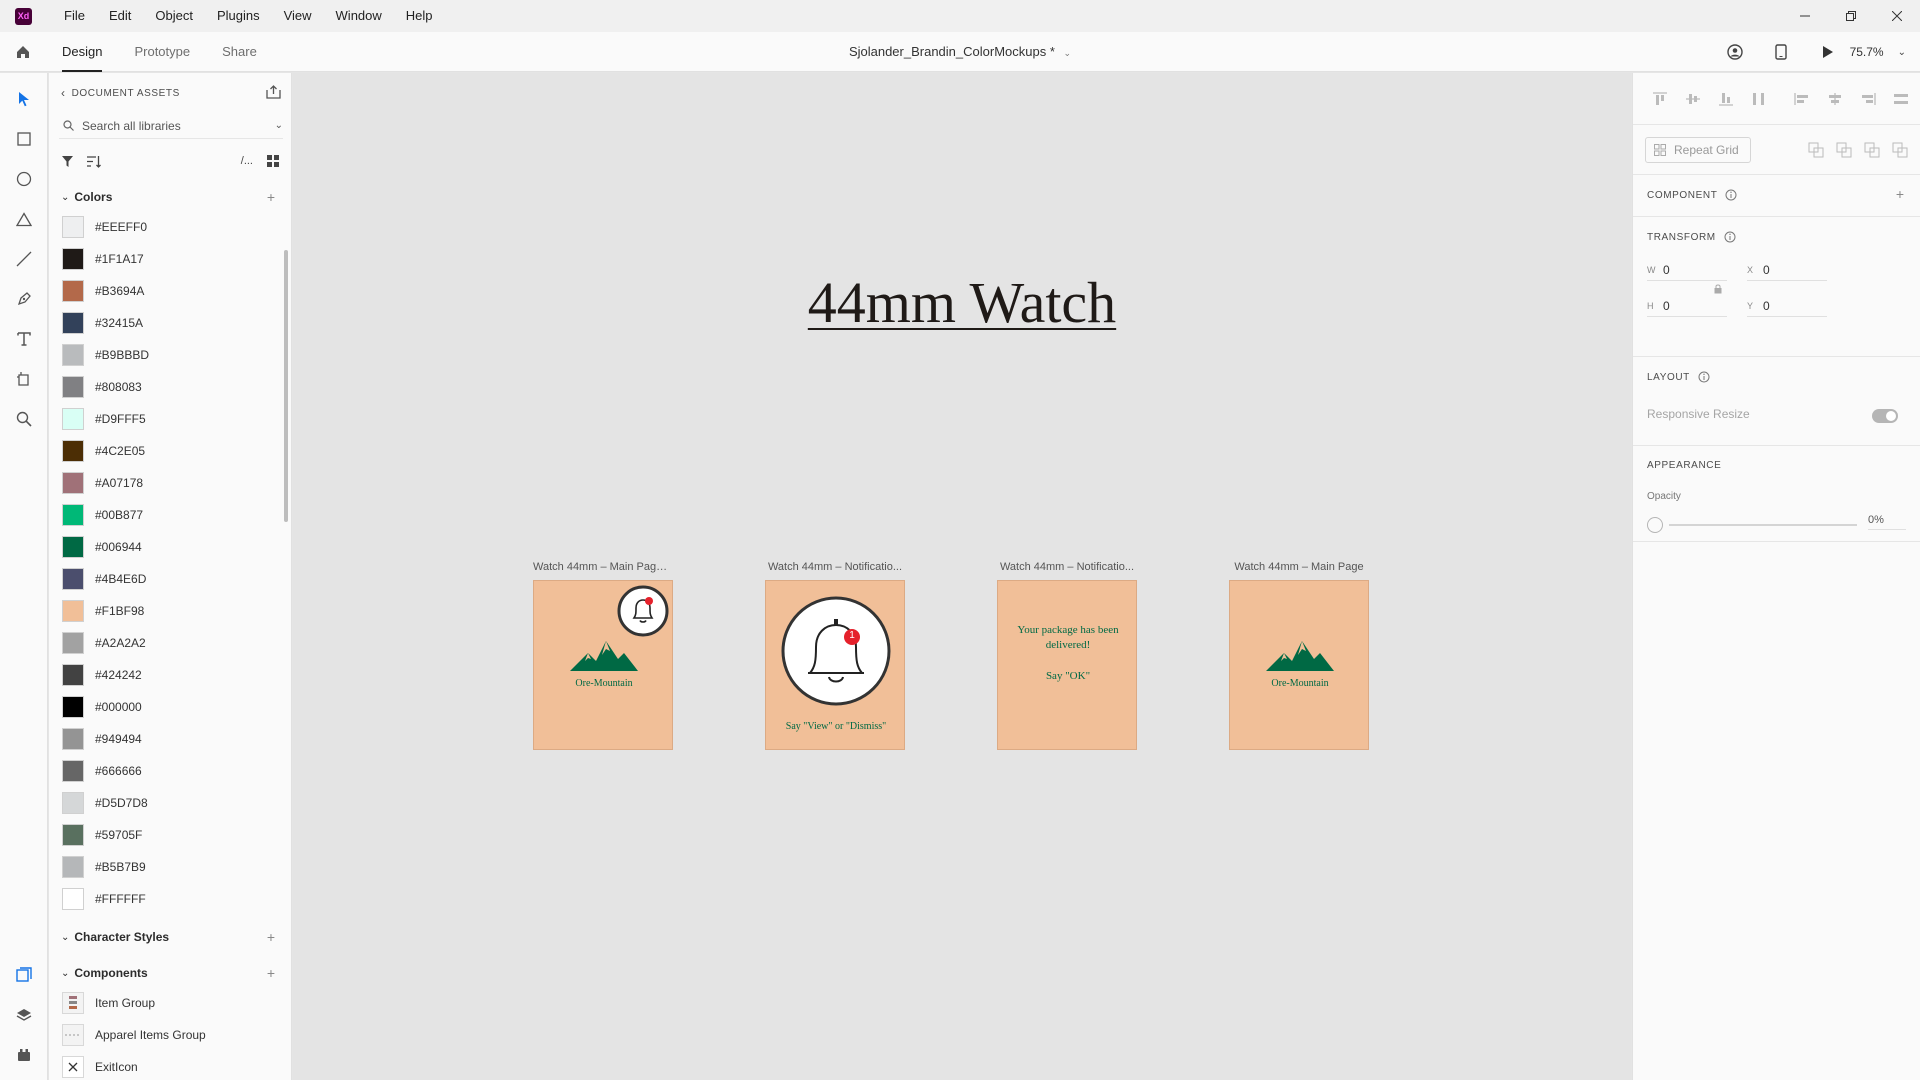  What do you see at coordinates (63, 93) in the screenshot?
I see `chevron-left-icon: ‹` at bounding box center [63, 93].